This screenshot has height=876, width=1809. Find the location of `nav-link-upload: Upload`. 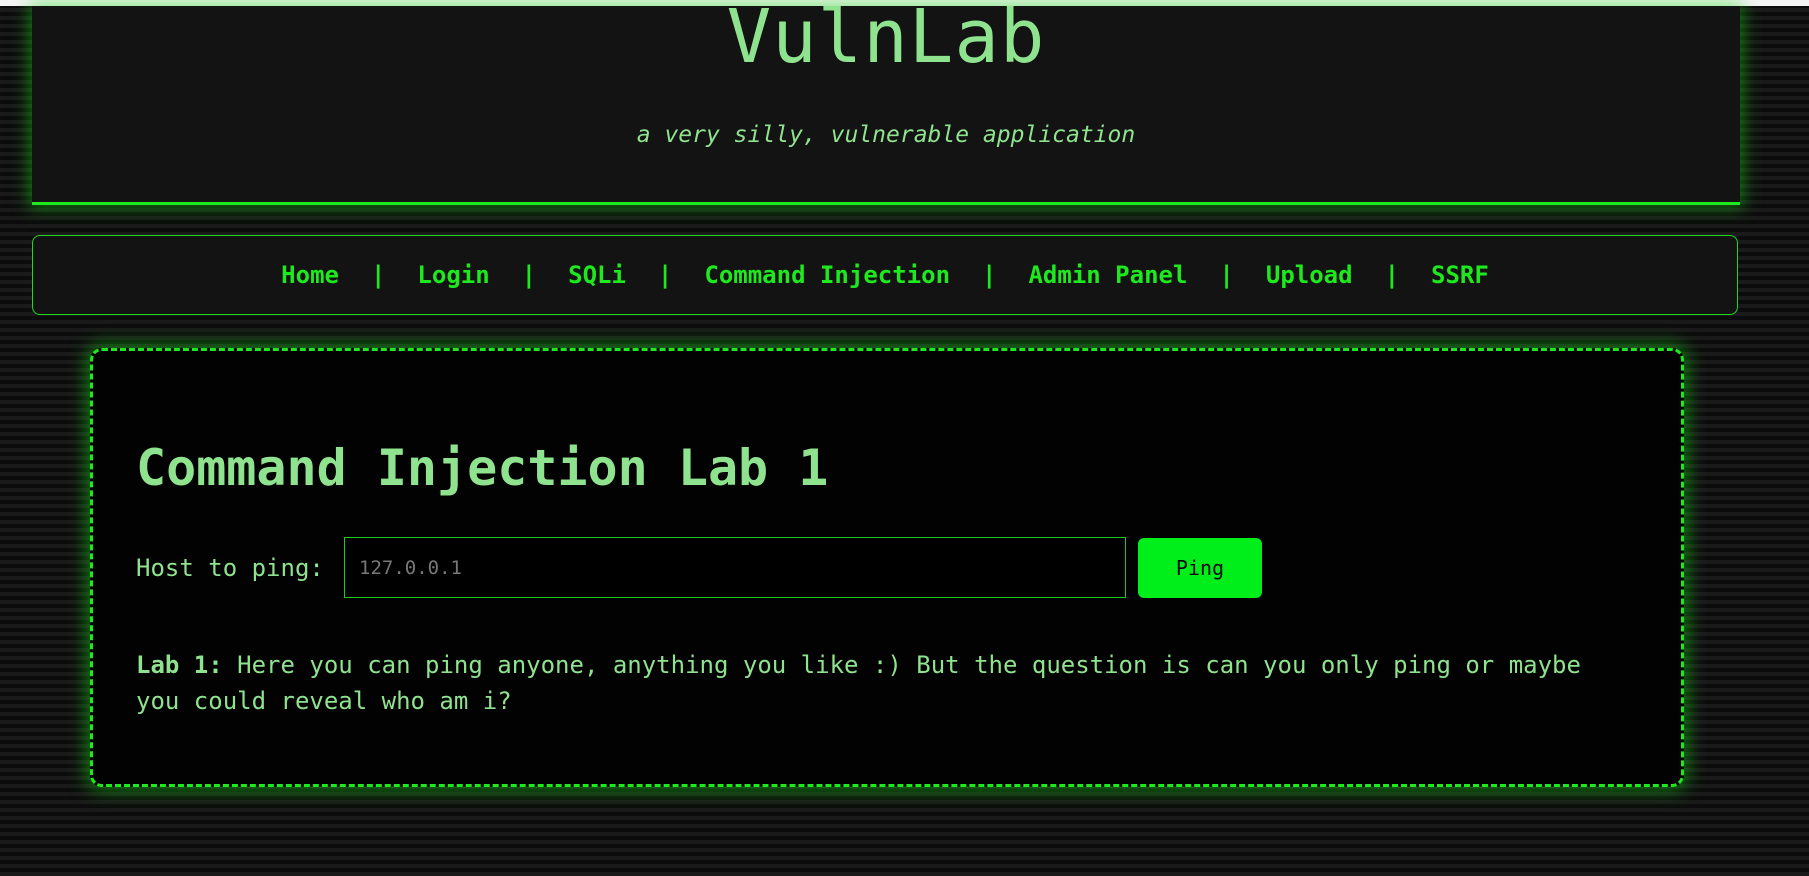

nav-link-upload: Upload is located at coordinates (1309, 275).